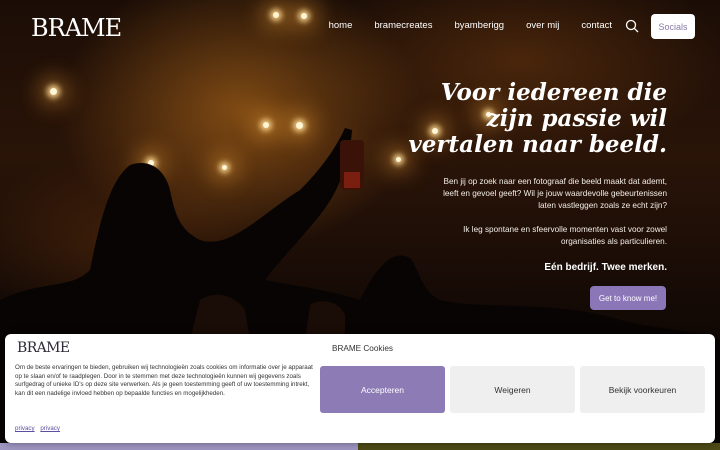 The height and width of the screenshot is (450, 720). Describe the element at coordinates (403, 25) in the screenshot. I see `nav-link-bramecreates: bramecreates` at that location.